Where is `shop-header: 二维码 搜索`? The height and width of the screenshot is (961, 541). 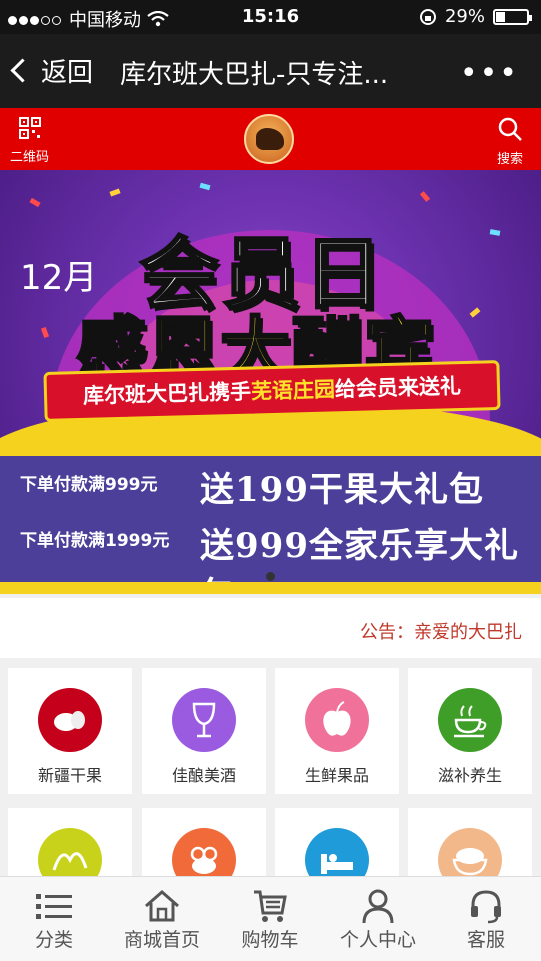
shop-header: 二维码 搜索 is located at coordinates (270, 139).